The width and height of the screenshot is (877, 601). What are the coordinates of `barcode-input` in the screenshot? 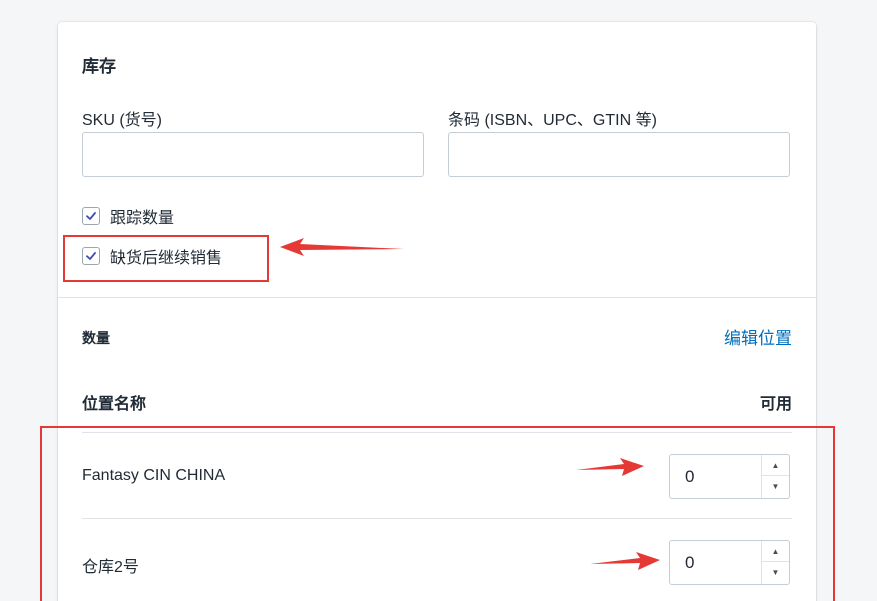 It's located at (619, 154).